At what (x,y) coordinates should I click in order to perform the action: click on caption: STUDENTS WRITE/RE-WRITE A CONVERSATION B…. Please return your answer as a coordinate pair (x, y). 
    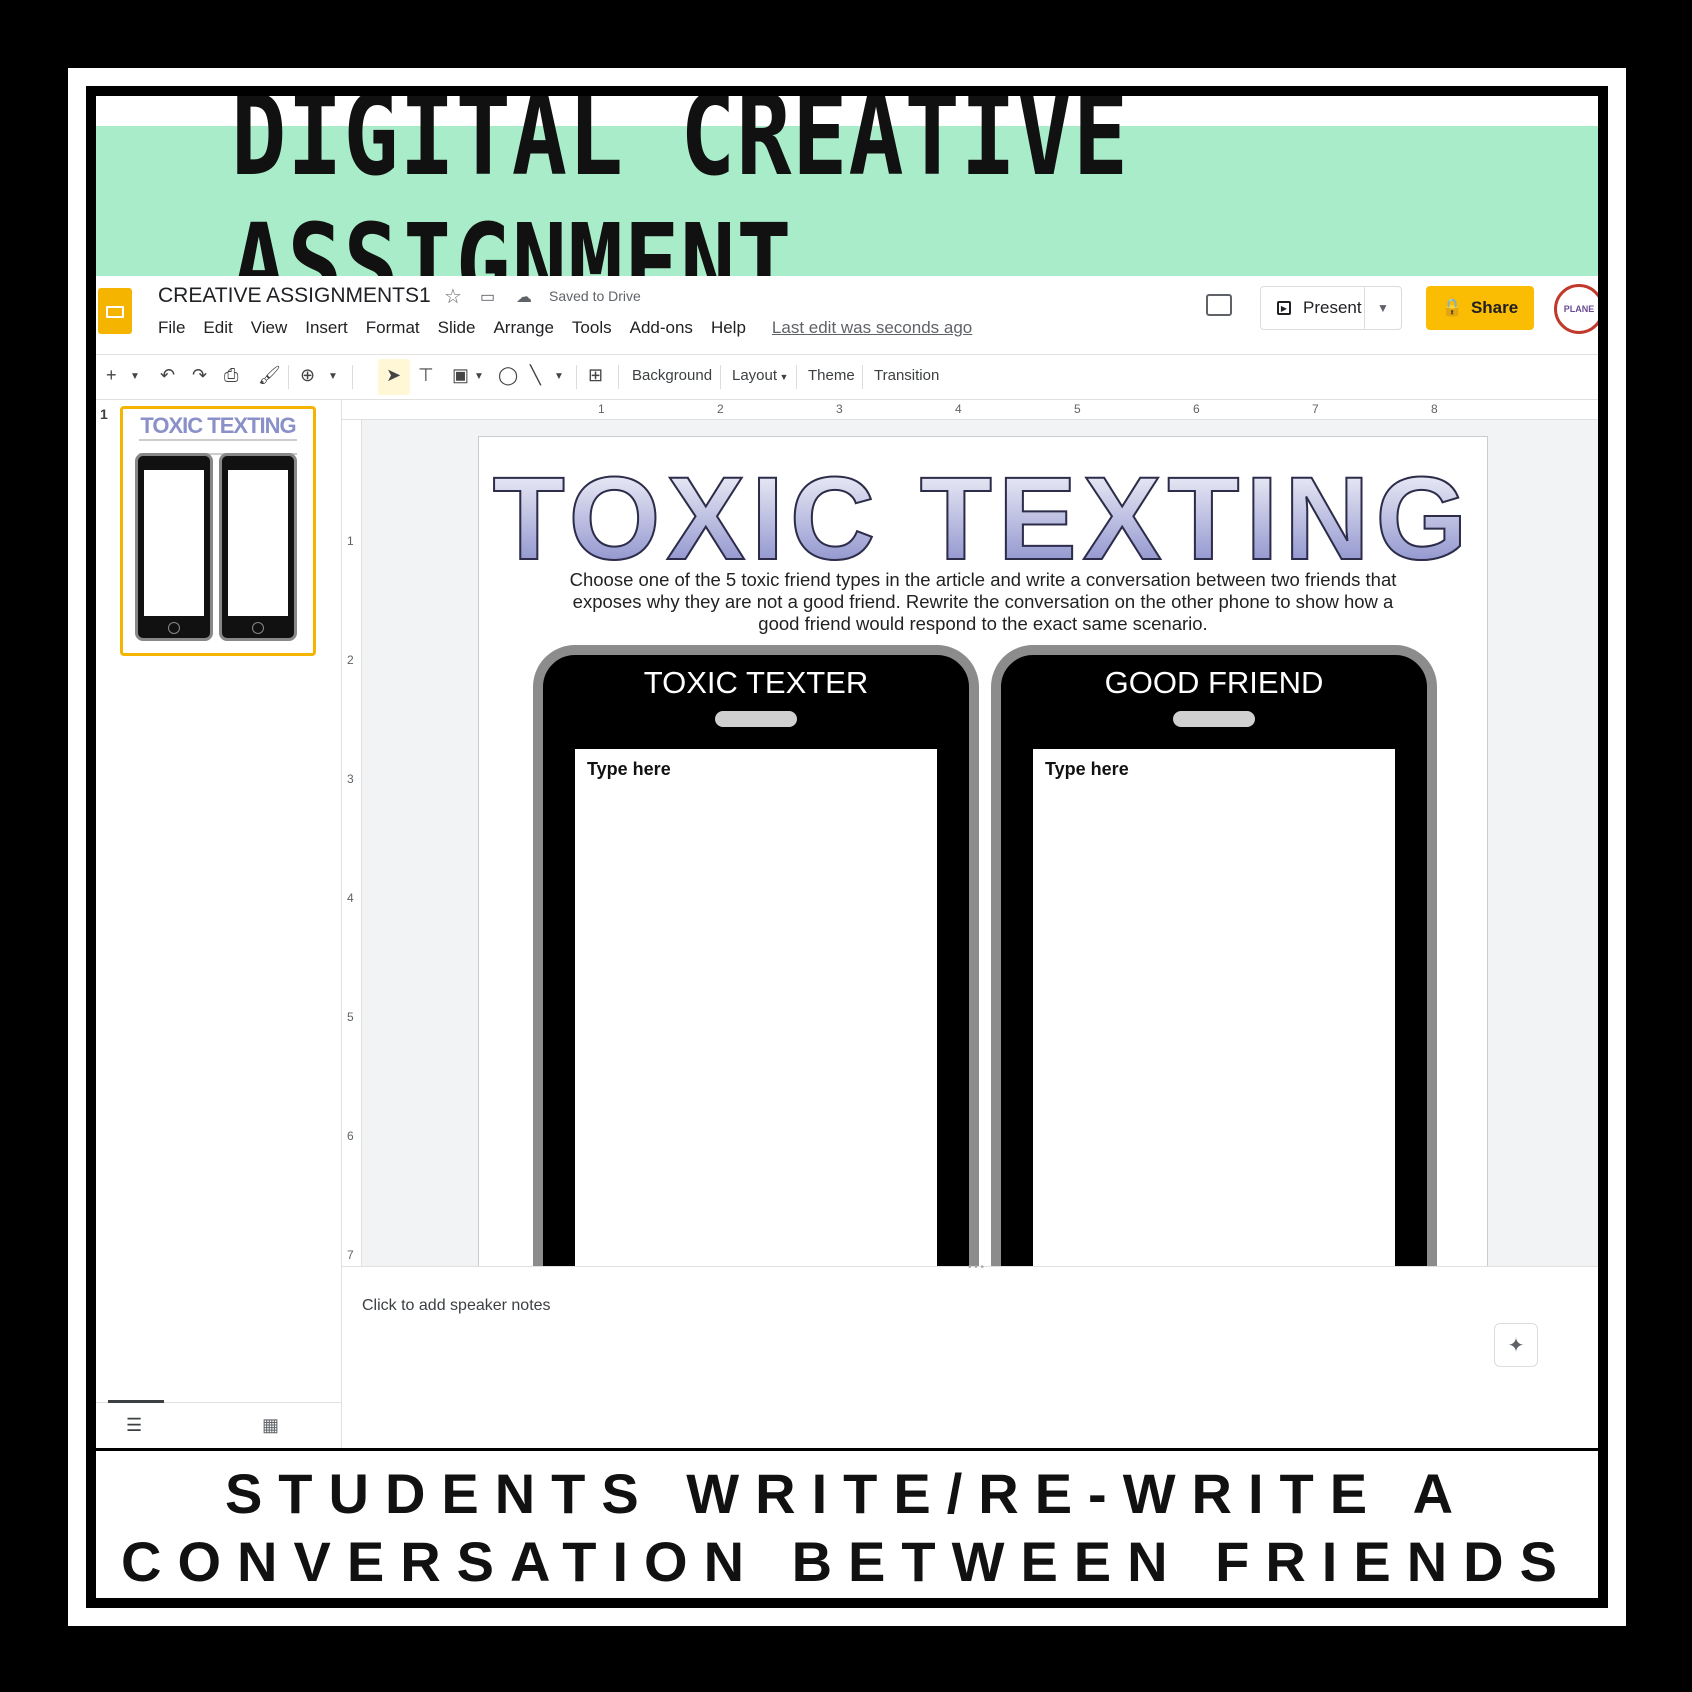
    Looking at the image, I should click on (847, 1528).